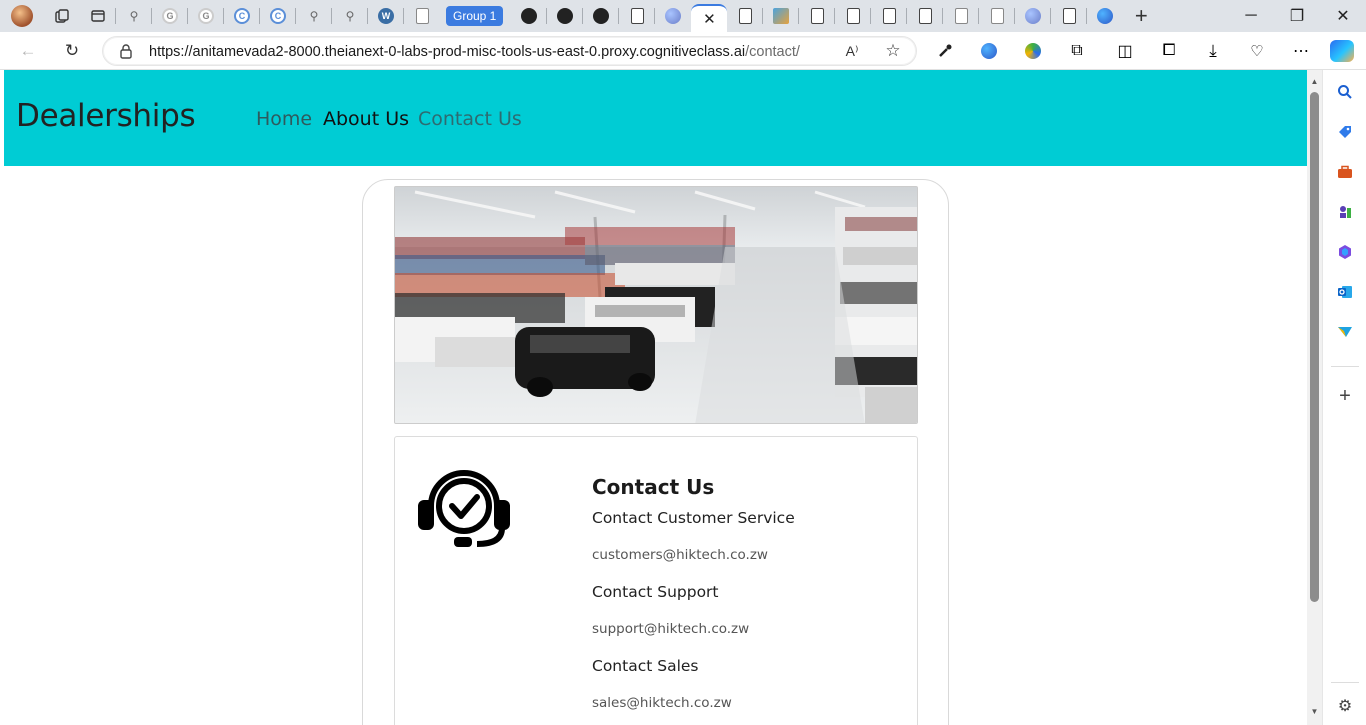 This screenshot has width=1366, height=725. What do you see at coordinates (98, 16) in the screenshot?
I see `tab-actions-icon` at bounding box center [98, 16].